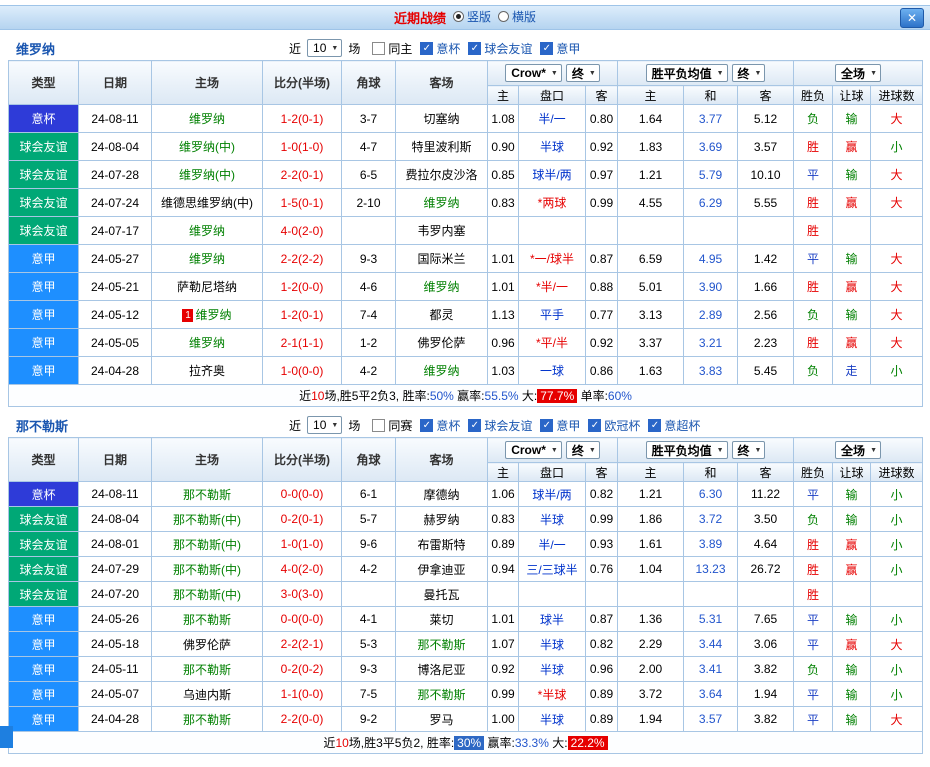  I want to click on asia-final-select-value: 终, so click(577, 450).